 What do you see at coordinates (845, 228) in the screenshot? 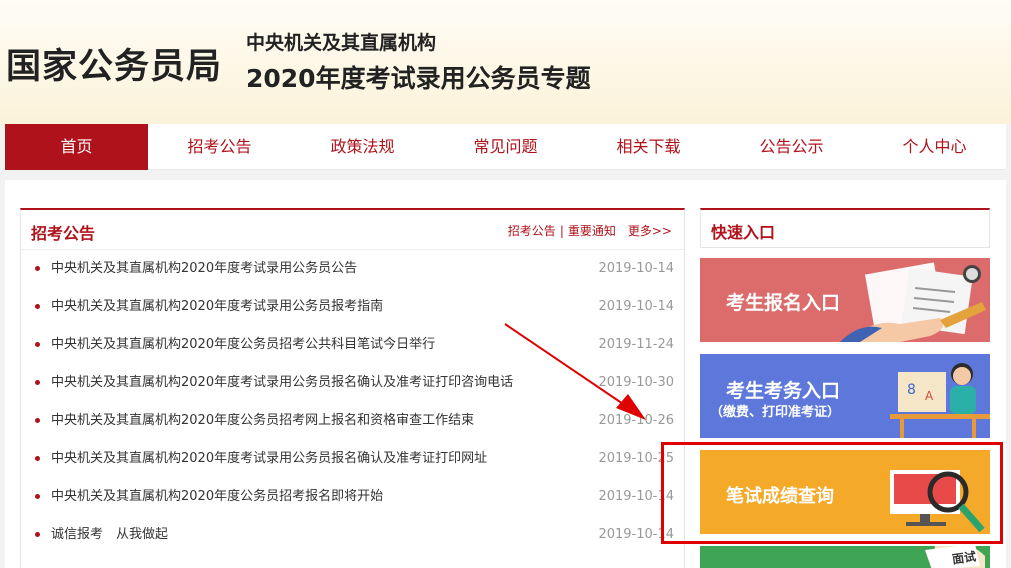
I see `quick-entry-header: 快速入口` at bounding box center [845, 228].